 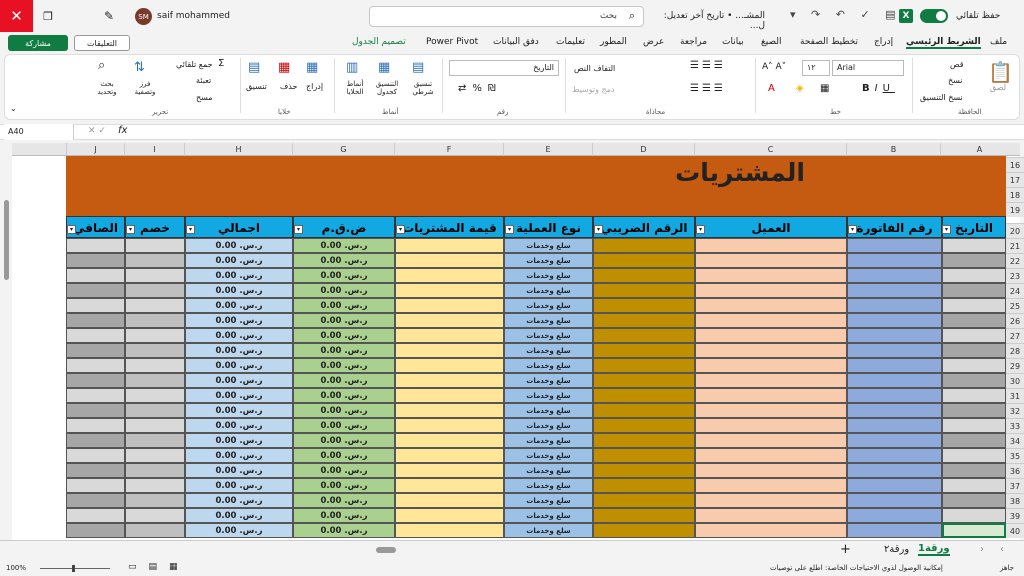 What do you see at coordinates (39, 132) in the screenshot?
I see `name-box: A40` at bounding box center [39, 132].